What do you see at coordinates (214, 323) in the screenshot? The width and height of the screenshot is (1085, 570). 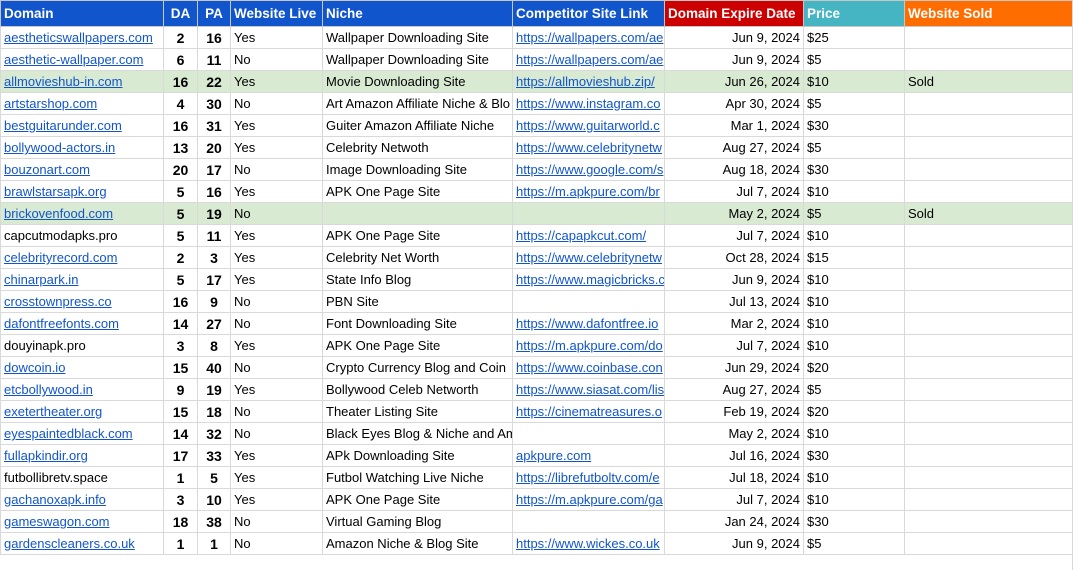 I see `cell-pa: 27` at bounding box center [214, 323].